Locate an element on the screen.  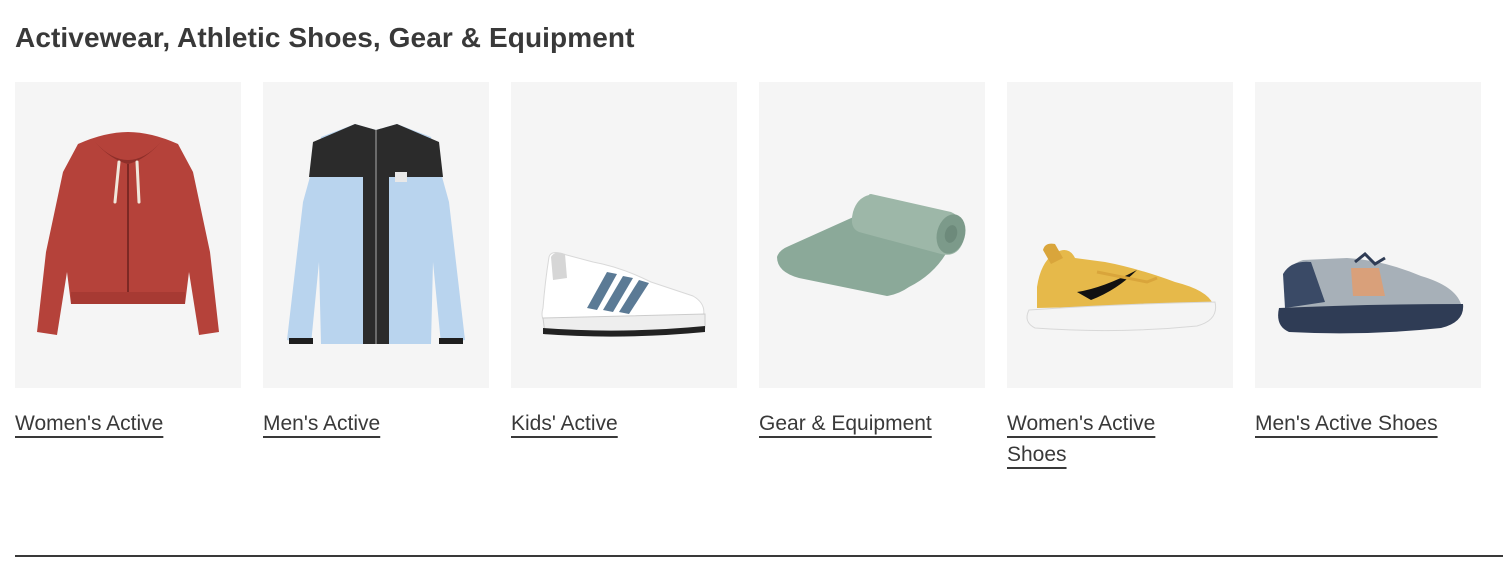
category-image-mens-active-shoes is located at coordinates (1368, 235).